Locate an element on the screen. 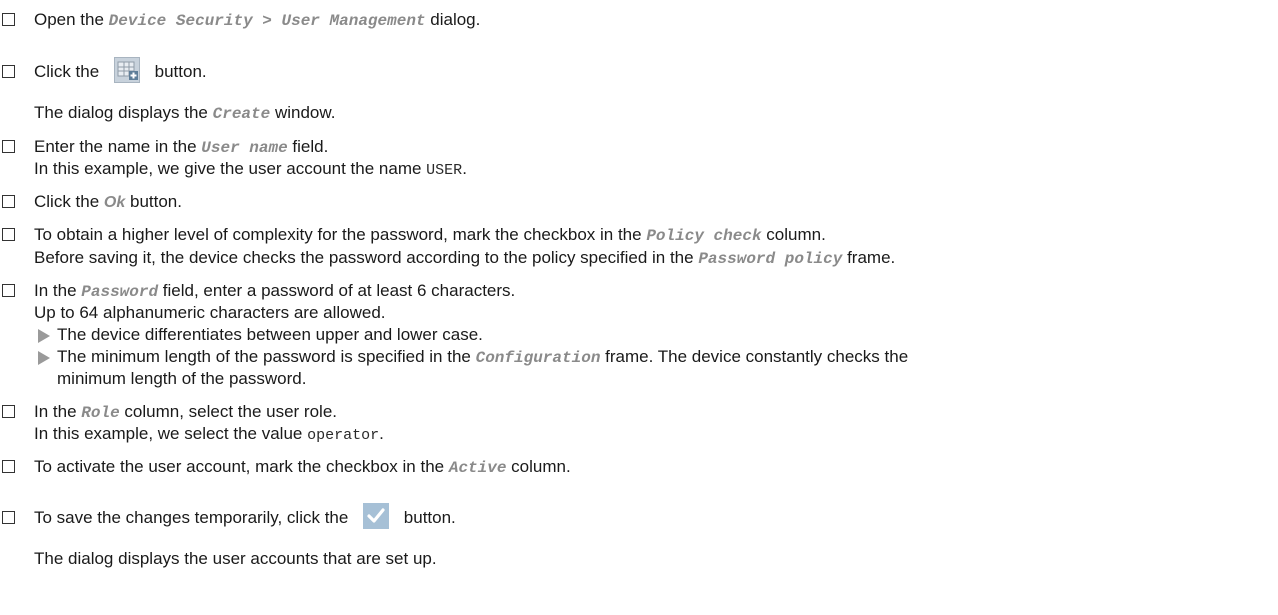 Image resolution: width=1278 pixels, height=615 pixels. ui-field-name: User name is located at coordinates (244, 148).